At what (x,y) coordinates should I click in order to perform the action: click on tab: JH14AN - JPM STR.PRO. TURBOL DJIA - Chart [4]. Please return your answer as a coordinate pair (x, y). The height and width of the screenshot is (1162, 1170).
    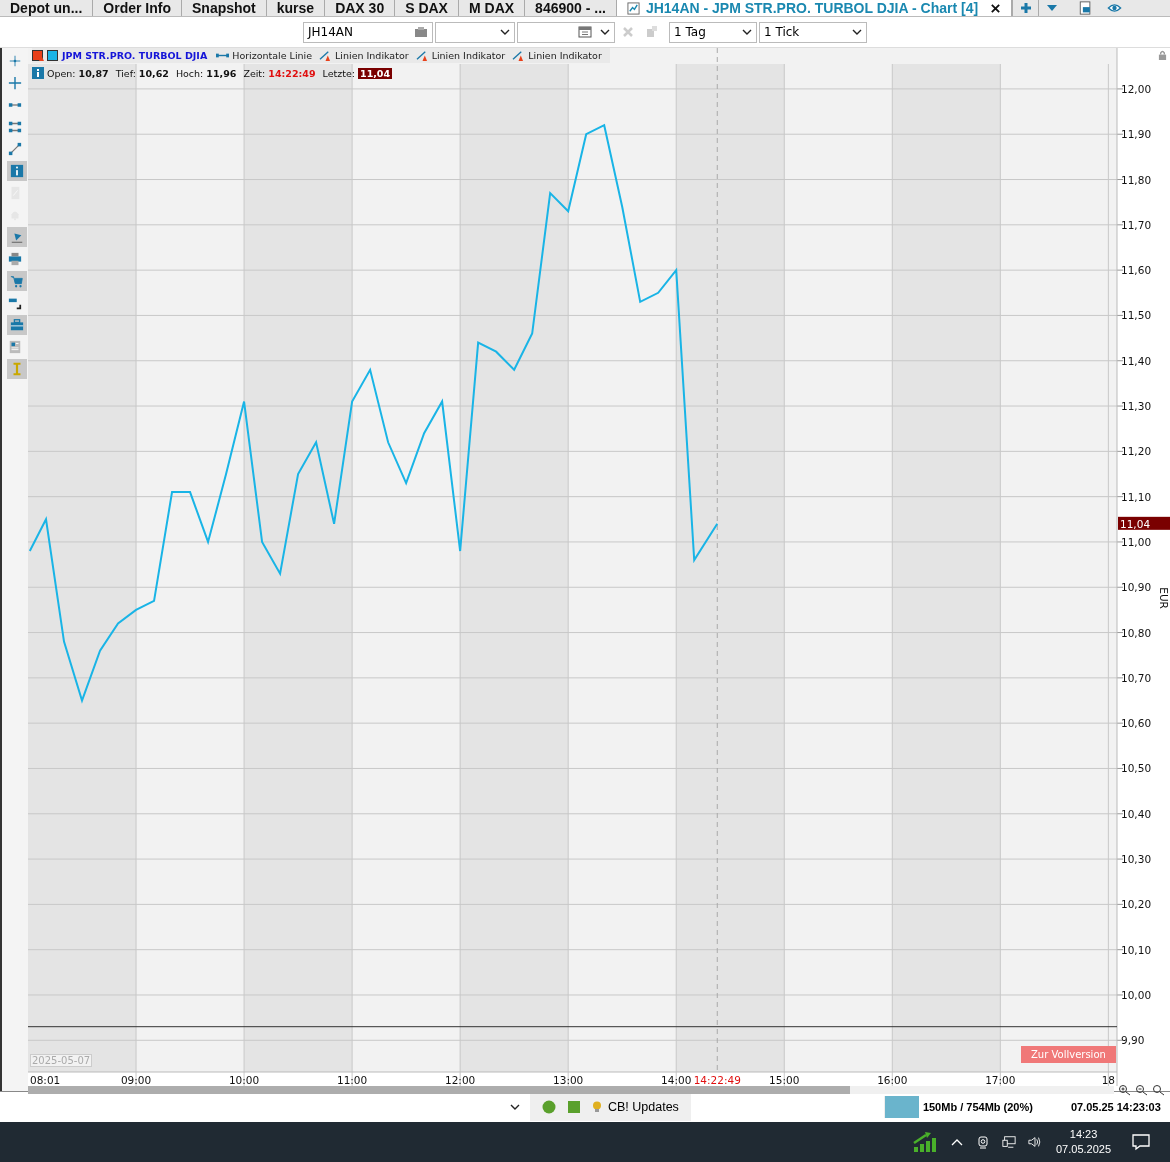
    Looking at the image, I should click on (814, 8).